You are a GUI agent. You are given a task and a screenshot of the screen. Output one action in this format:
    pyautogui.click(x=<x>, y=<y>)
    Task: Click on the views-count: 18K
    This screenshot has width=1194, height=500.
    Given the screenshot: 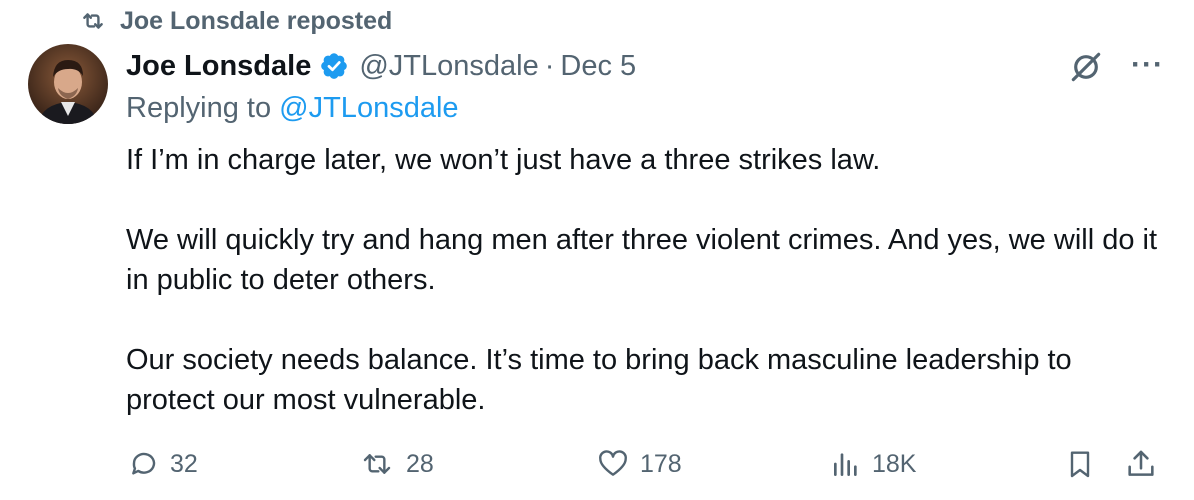 What is the action you would take?
    pyautogui.click(x=894, y=463)
    